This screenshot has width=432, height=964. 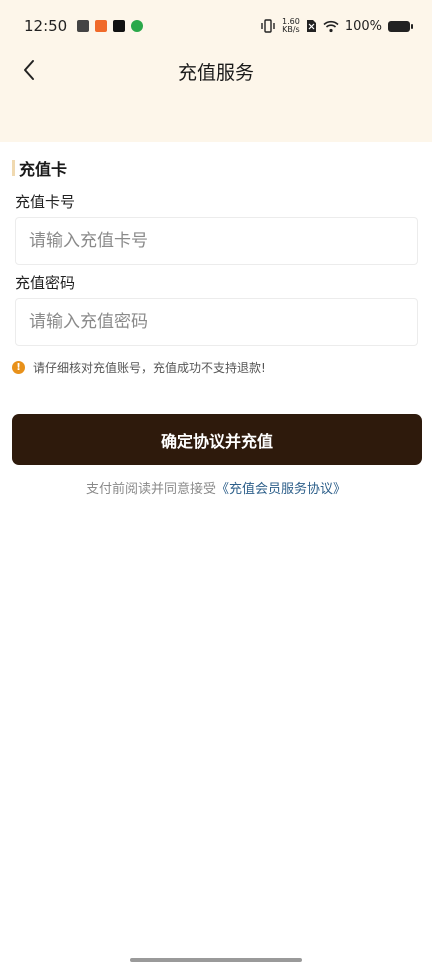 I want to click on nav-bar: 充值服务, so click(x=216, y=70).